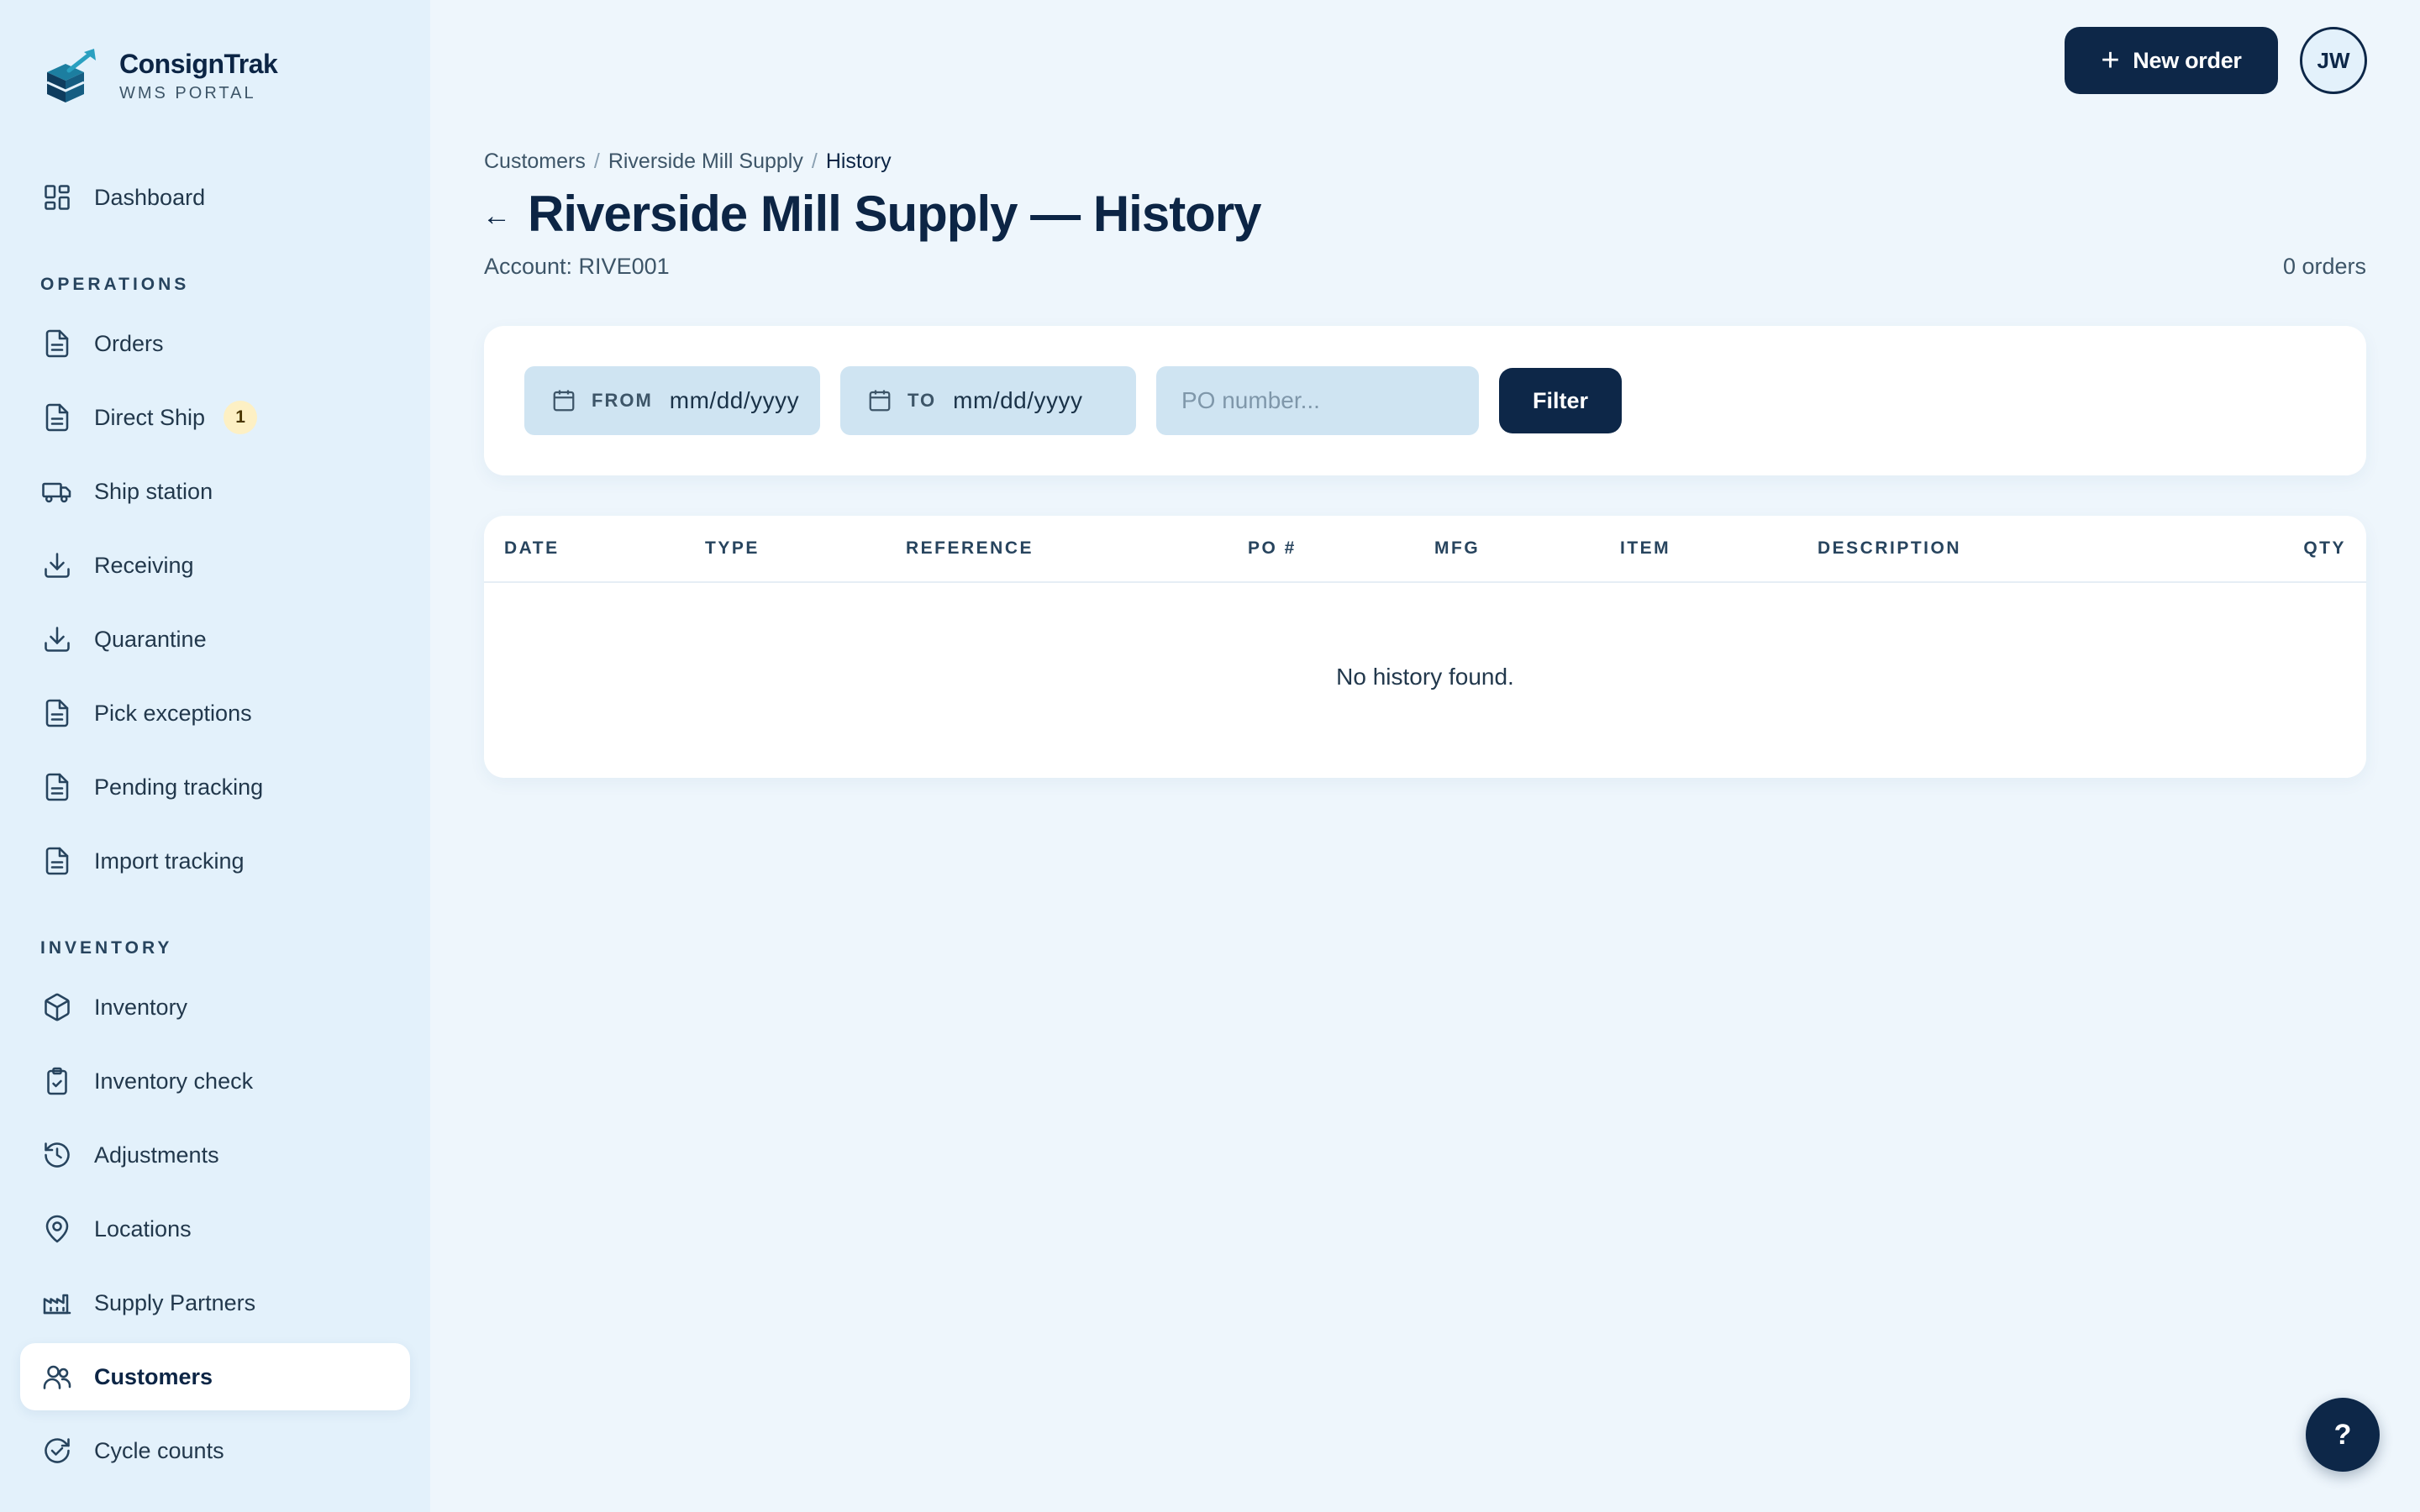  Describe the element at coordinates (215, 1376) in the screenshot. I see `sidebar-item-customers: Customers` at that location.